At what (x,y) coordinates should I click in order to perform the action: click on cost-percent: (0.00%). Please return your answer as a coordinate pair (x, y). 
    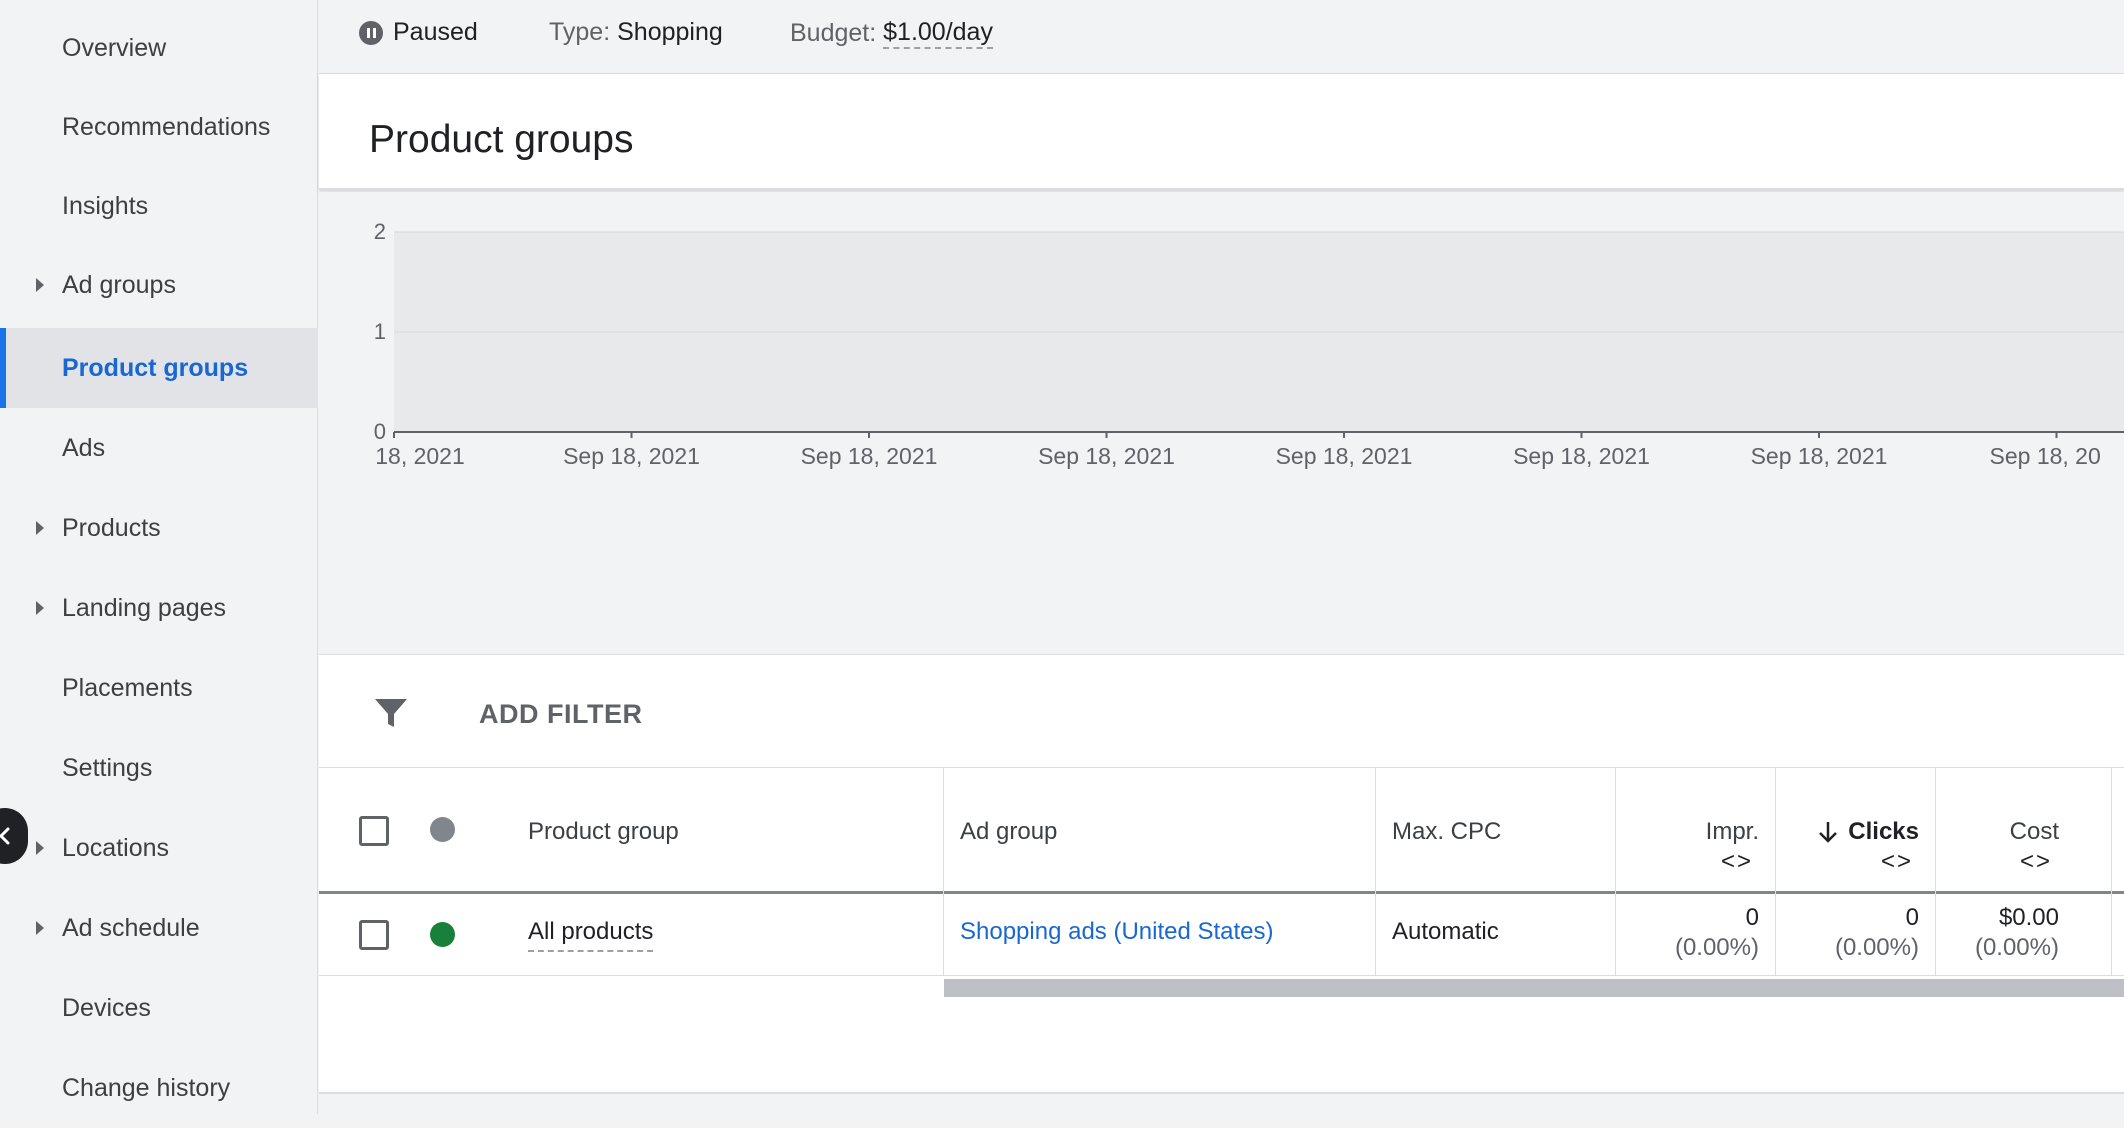
    Looking at the image, I should click on (2016, 947).